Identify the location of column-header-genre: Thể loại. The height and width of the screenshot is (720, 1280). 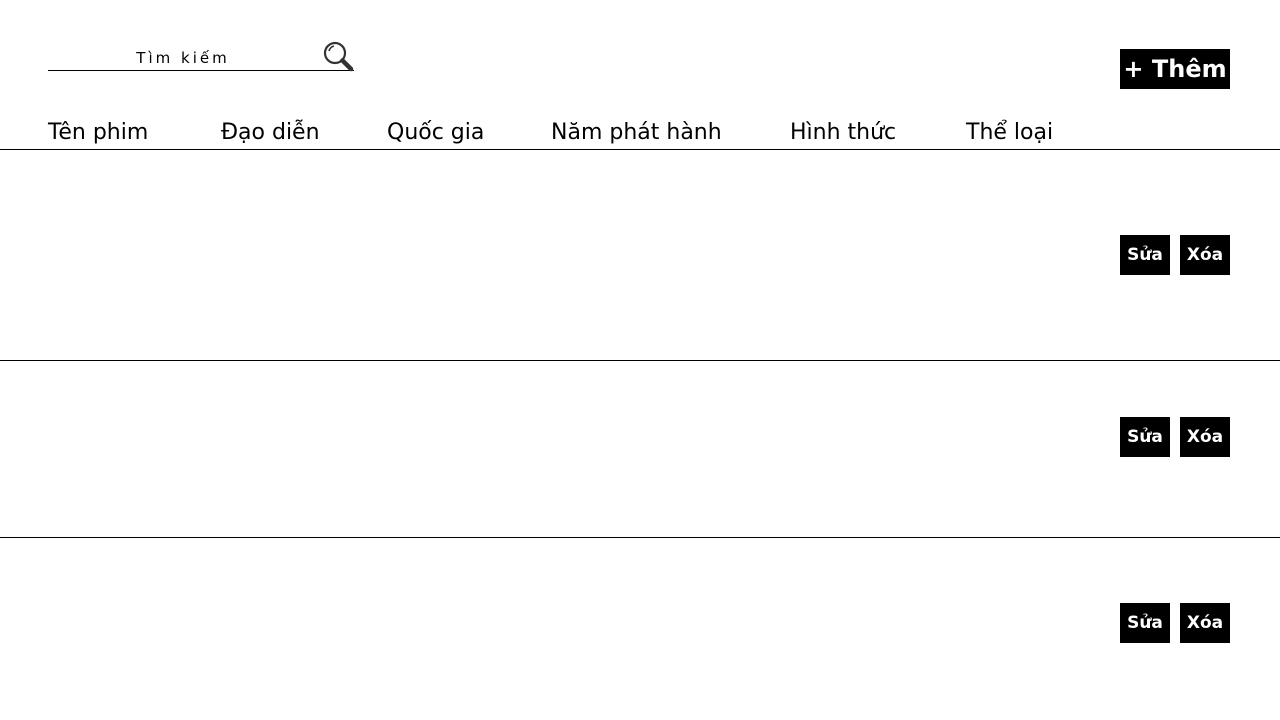
(1010, 132).